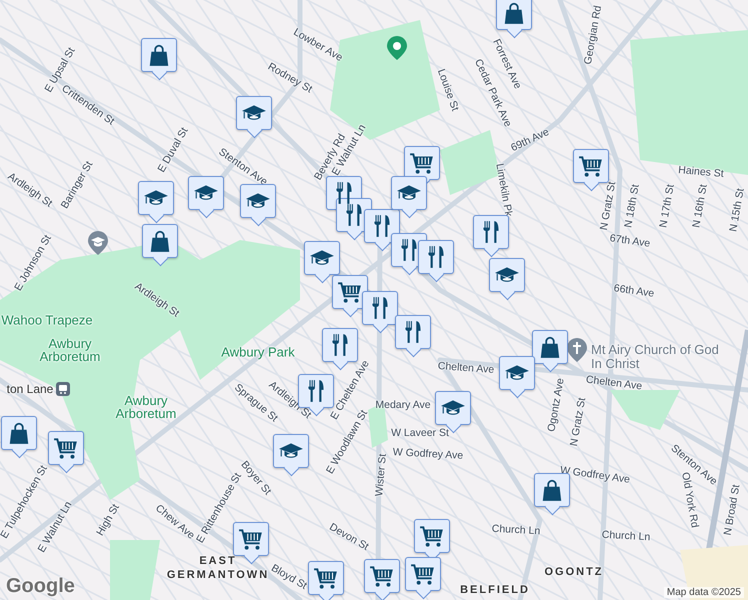 The height and width of the screenshot is (600, 748). What do you see at coordinates (700, 206) in the screenshot?
I see `street-label: N 16th St` at bounding box center [700, 206].